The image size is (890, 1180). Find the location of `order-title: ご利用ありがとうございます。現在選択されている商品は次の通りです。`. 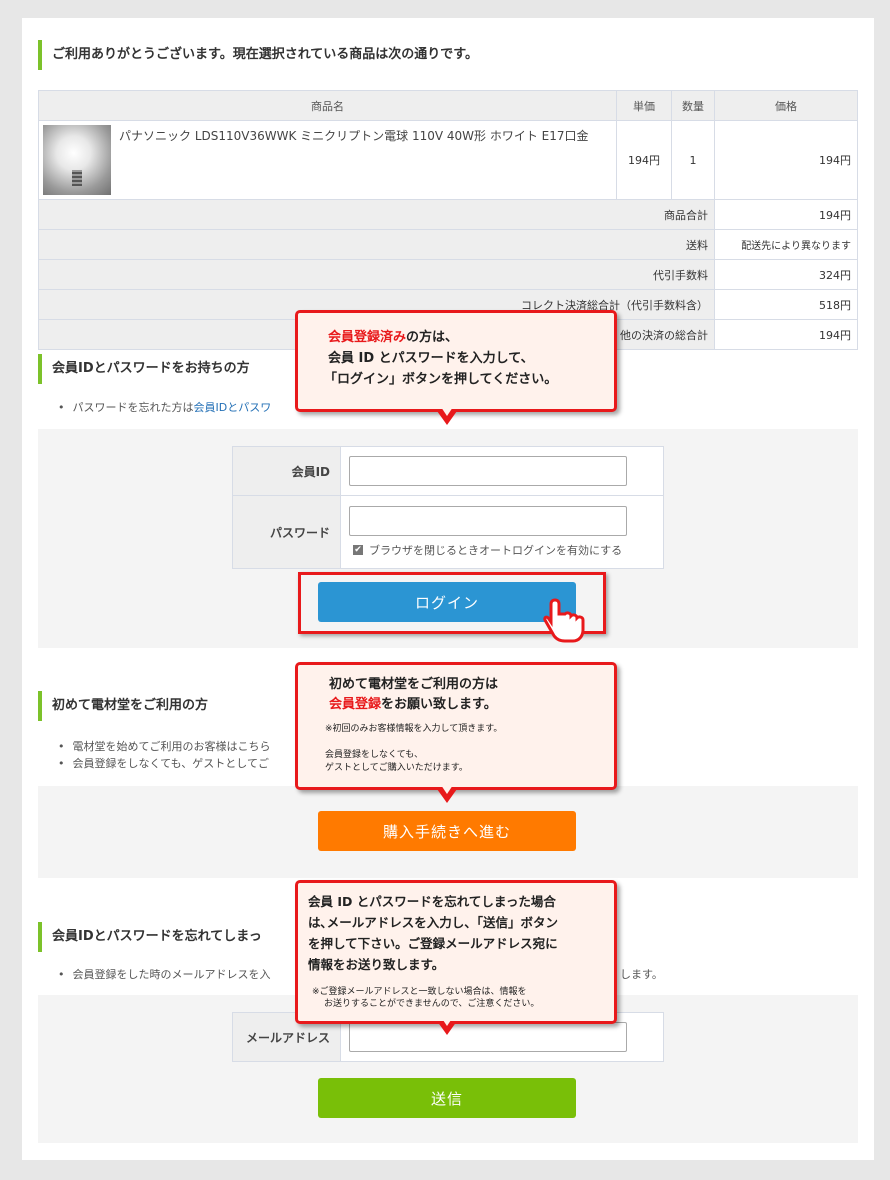

order-title: ご利用ありがとうございます。現在選択されている商品は次の通りです。 is located at coordinates (258, 55).